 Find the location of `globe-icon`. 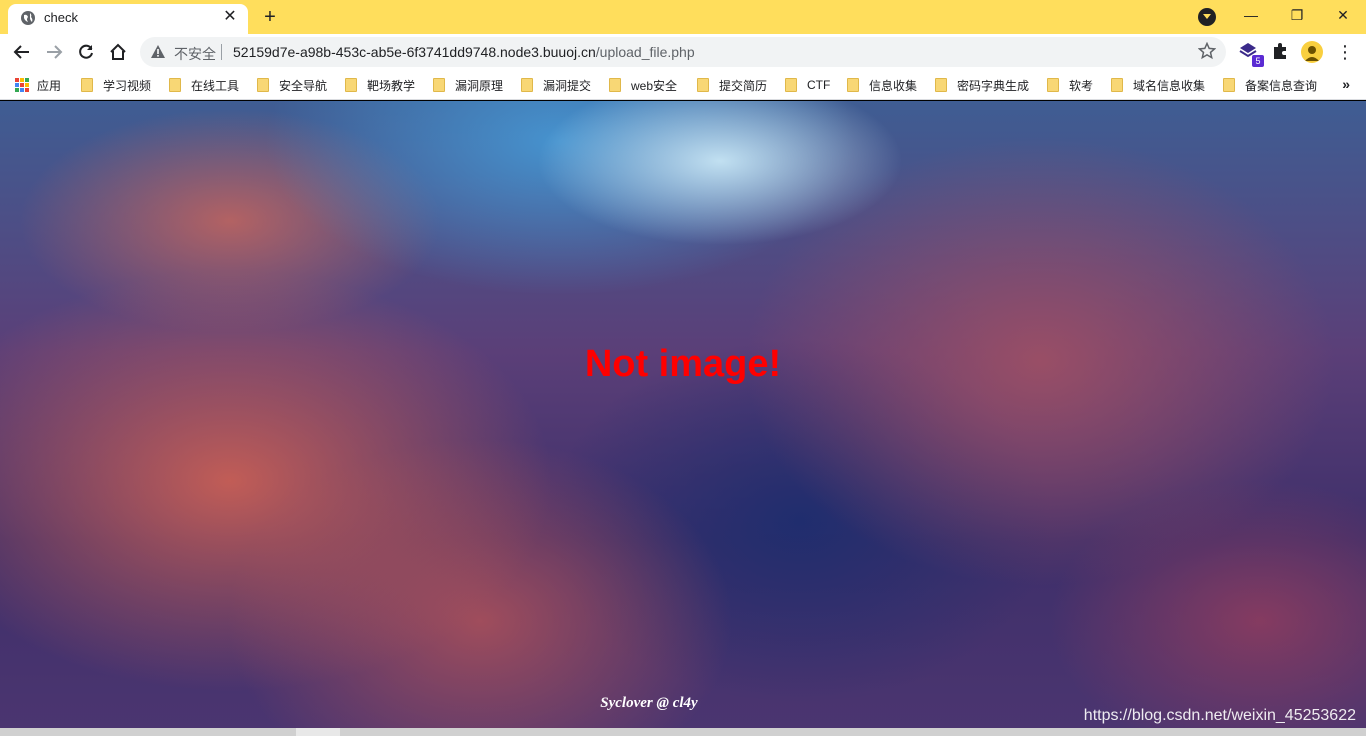

globe-icon is located at coordinates (28, 18).